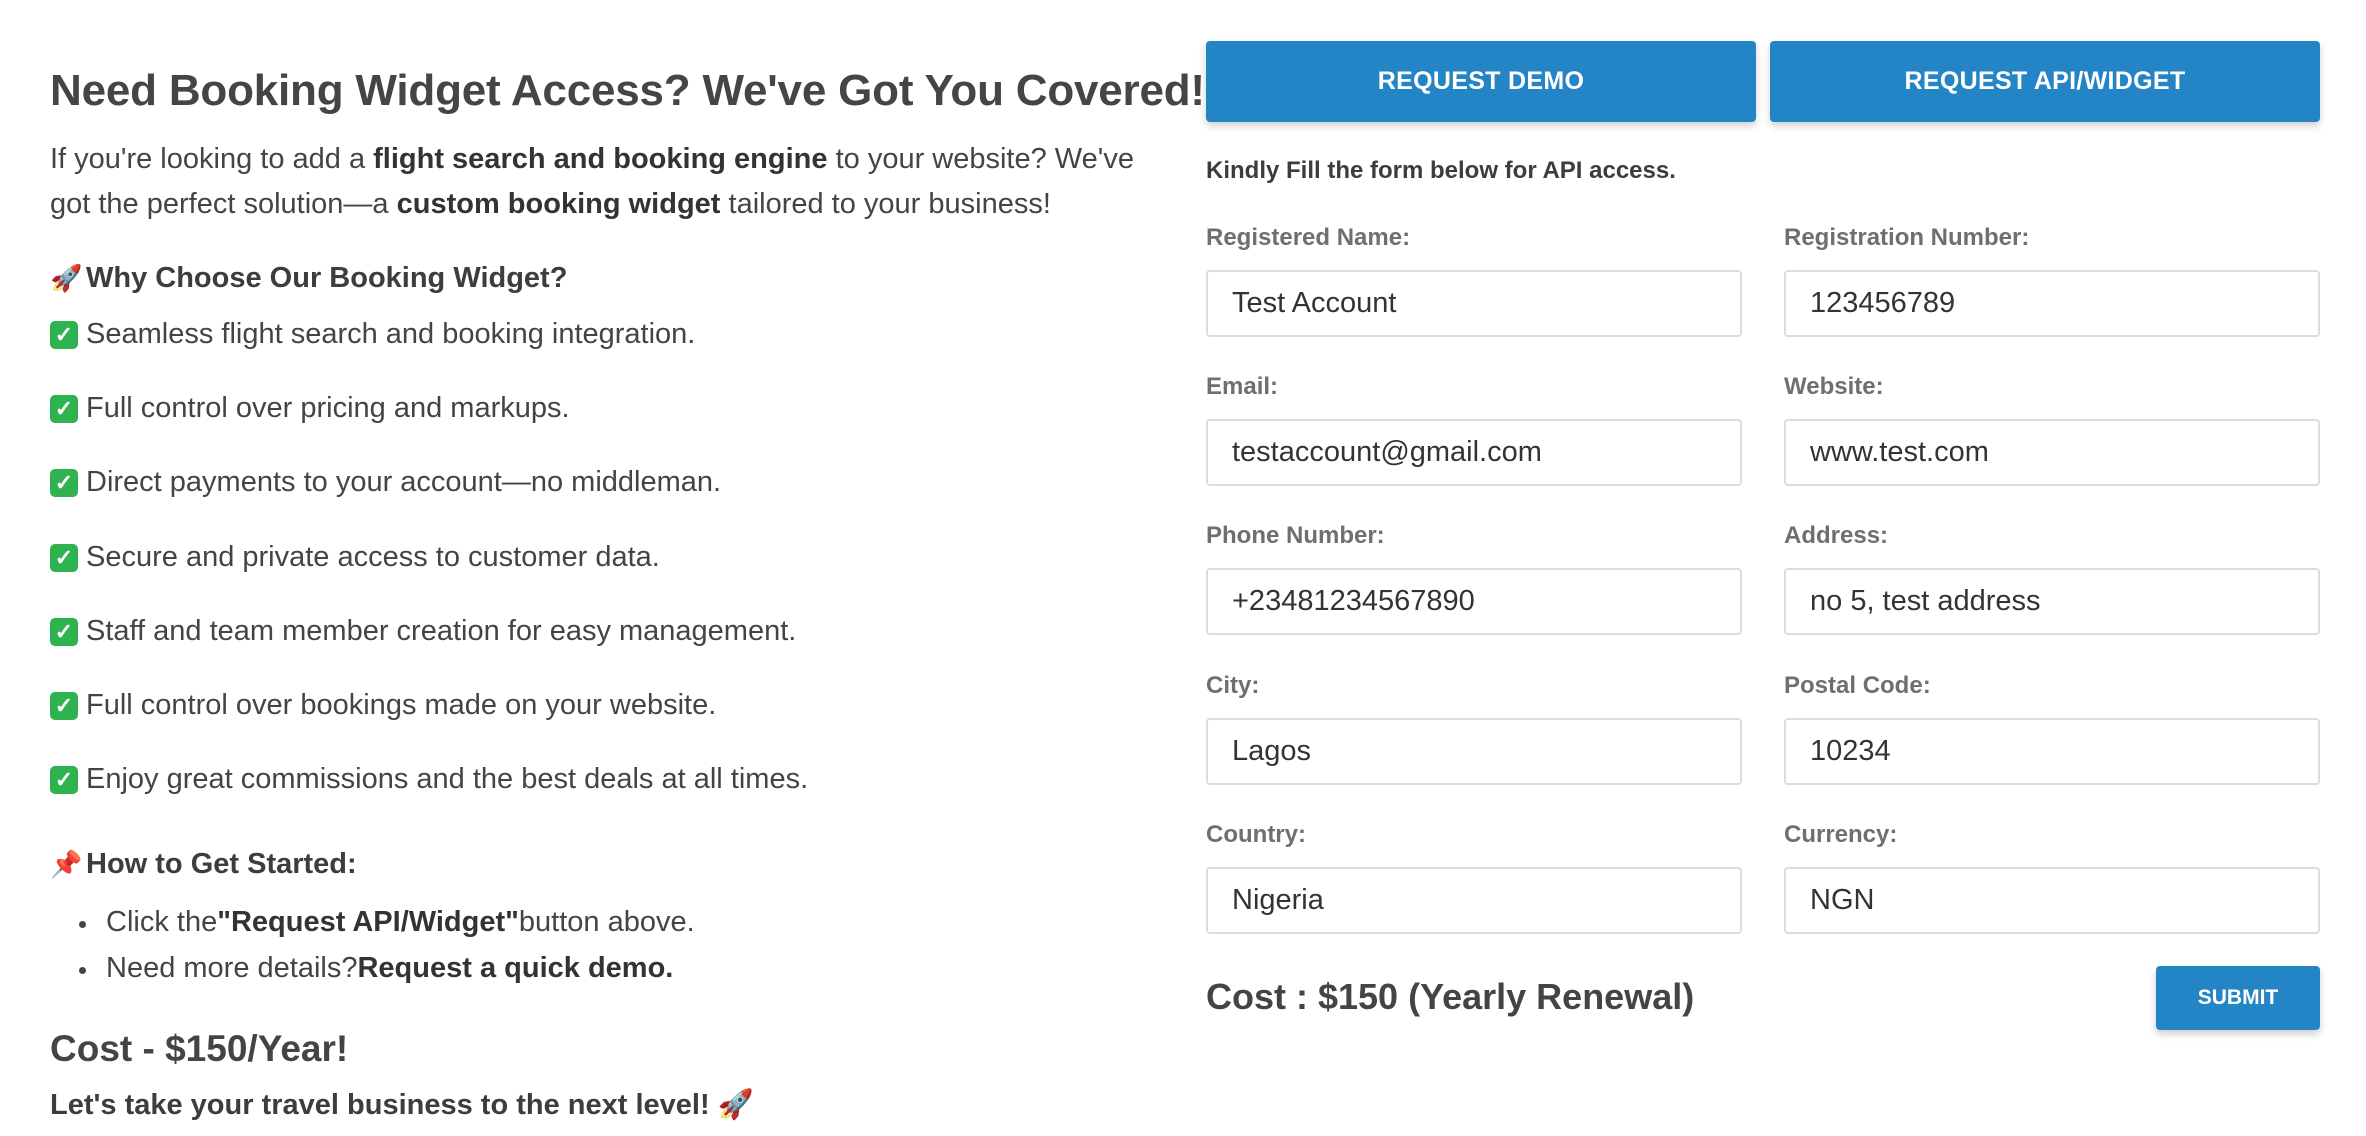 This screenshot has height=1136, width=2366. I want to click on list-item: Need more details? Request a quick demo., so click(372, 975).